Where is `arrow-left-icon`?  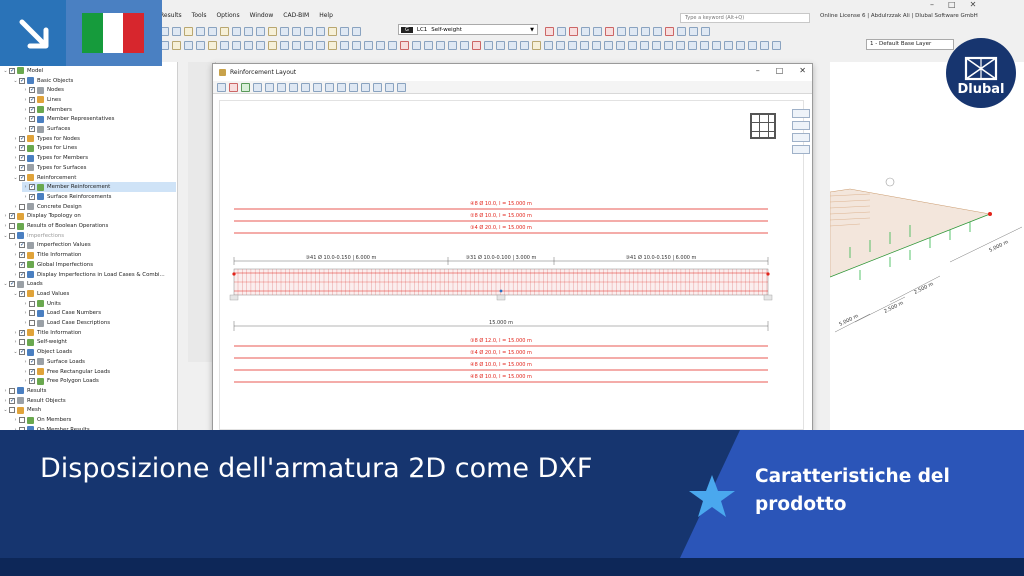
arrow-left-icon is located at coordinates (389, 87).